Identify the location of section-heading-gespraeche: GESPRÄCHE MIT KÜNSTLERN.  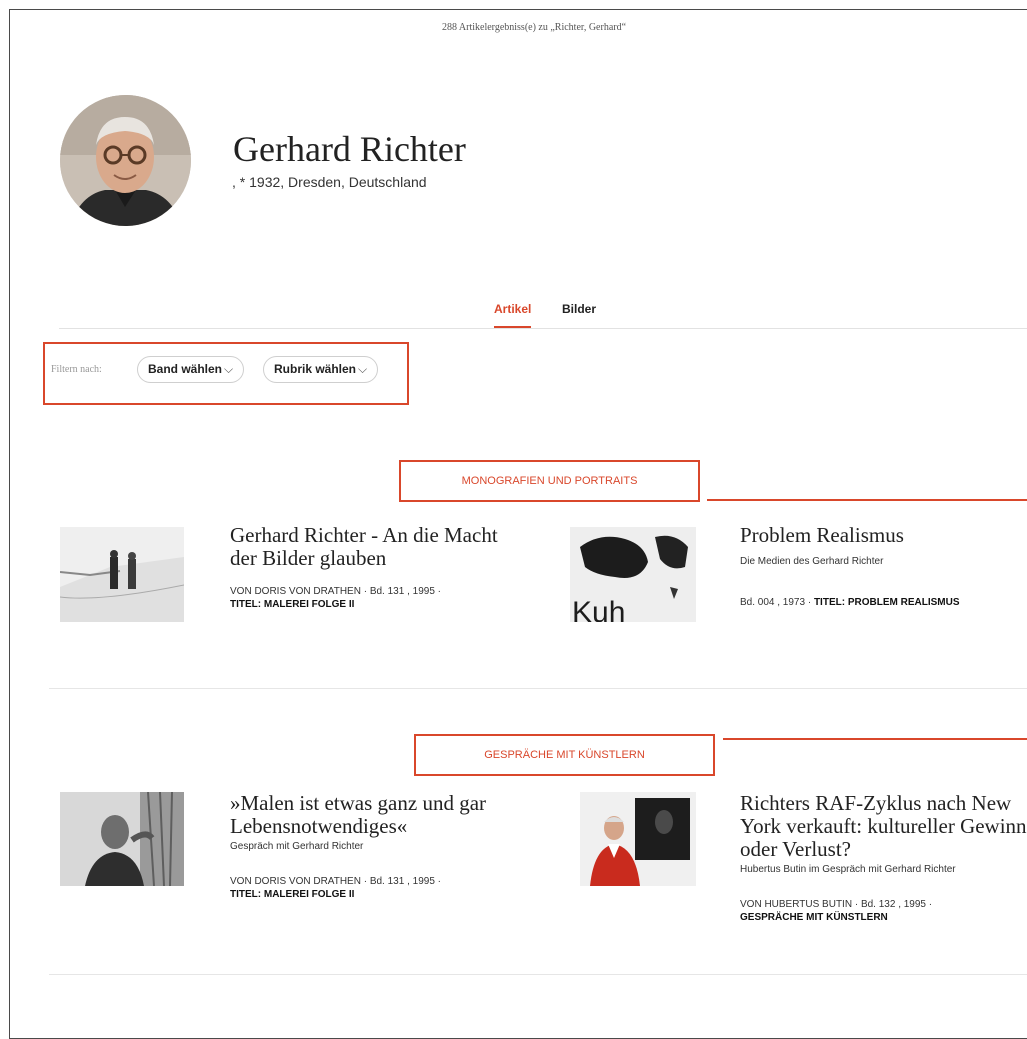
(564, 755).